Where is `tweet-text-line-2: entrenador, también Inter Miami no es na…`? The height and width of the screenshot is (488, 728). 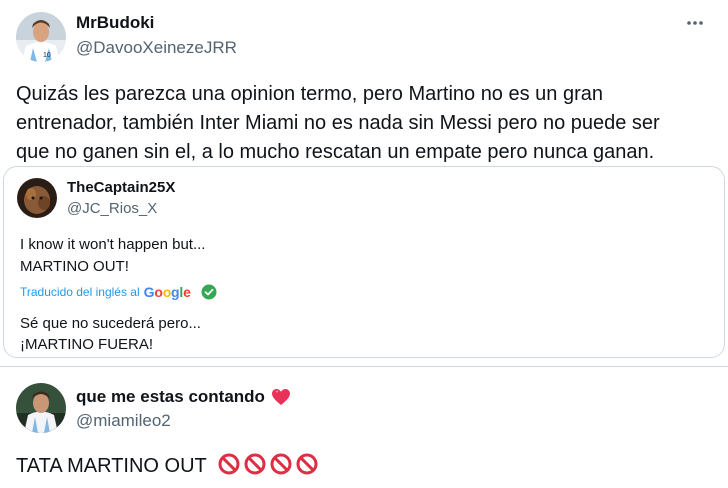 tweet-text-line-2: entrenador, también Inter Miami no es na… is located at coordinates (338, 123).